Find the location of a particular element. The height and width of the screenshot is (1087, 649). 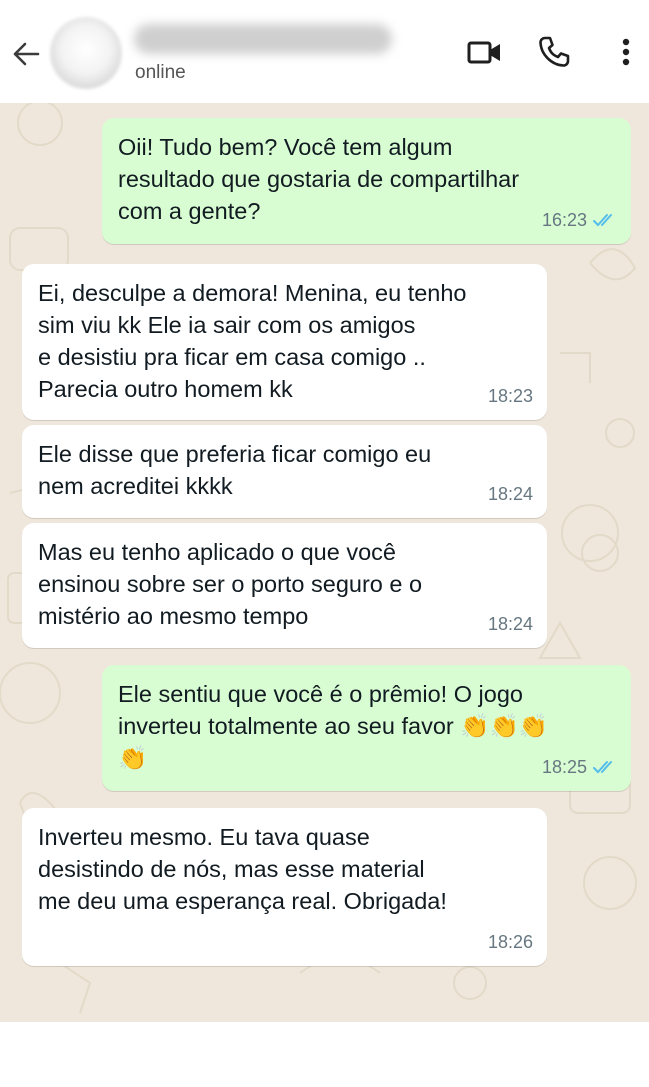

message-time: 18:26 is located at coordinates (510, 942).